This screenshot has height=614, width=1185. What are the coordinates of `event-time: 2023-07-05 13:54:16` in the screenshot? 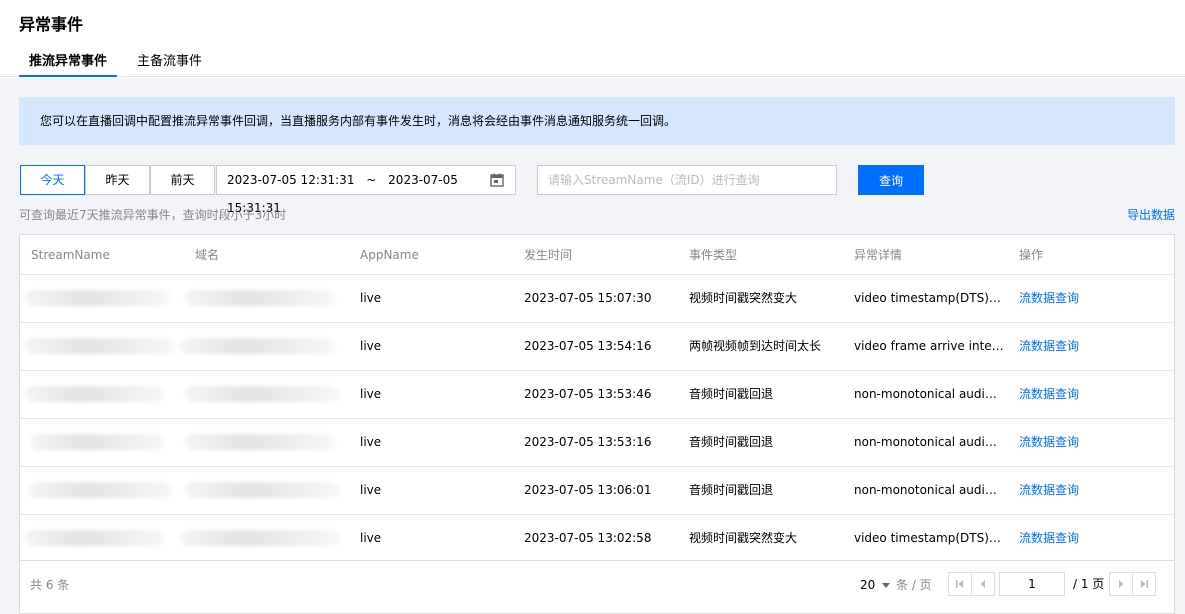 It's located at (588, 346).